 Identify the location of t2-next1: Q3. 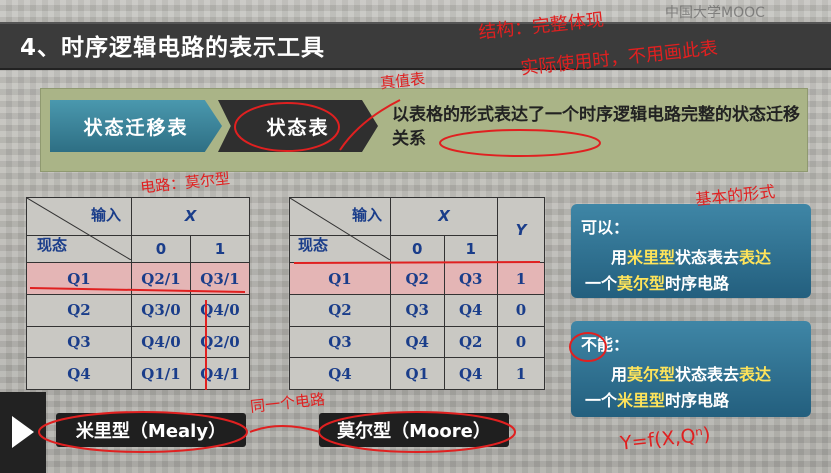
(470, 279).